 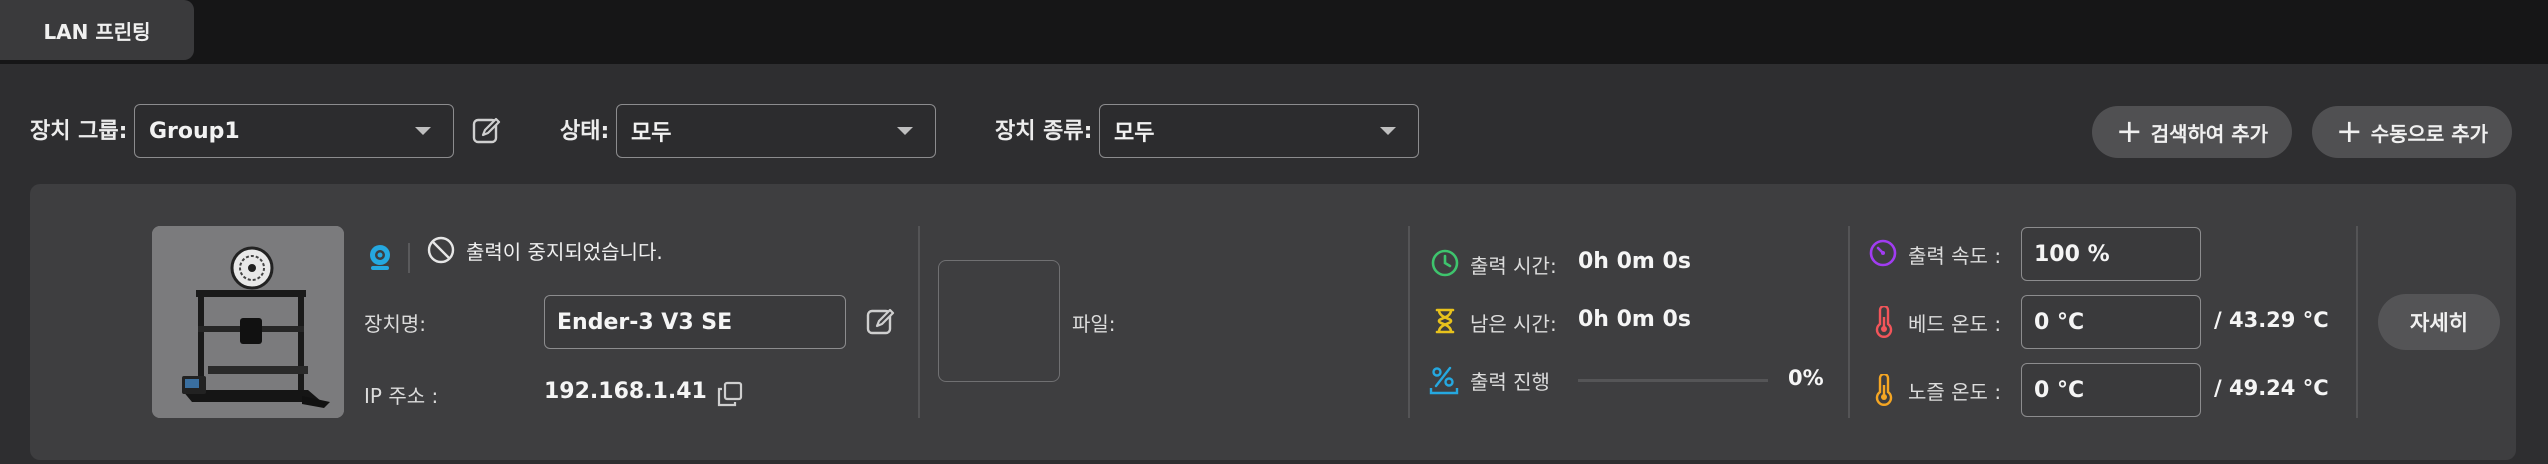 What do you see at coordinates (409, 258) in the screenshot?
I see `status-divider` at bounding box center [409, 258].